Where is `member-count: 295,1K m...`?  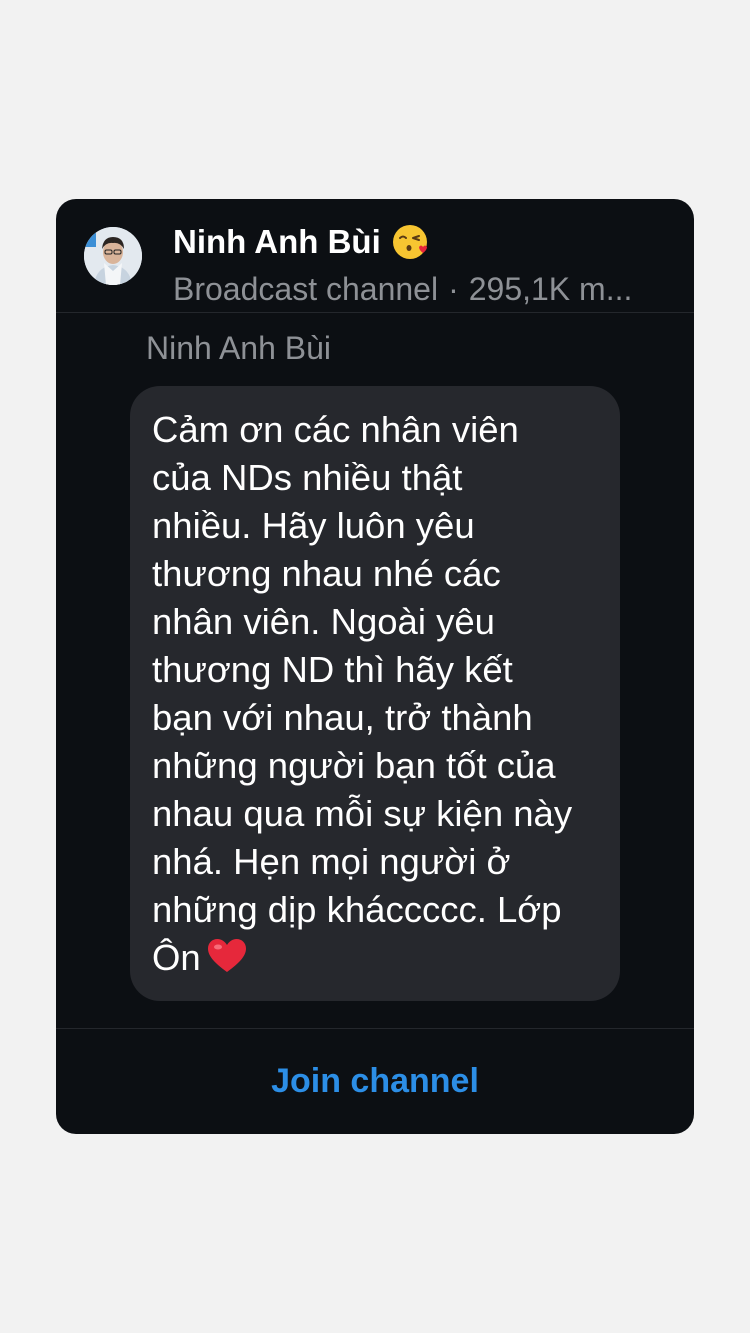 member-count: 295,1K m... is located at coordinates (550, 289).